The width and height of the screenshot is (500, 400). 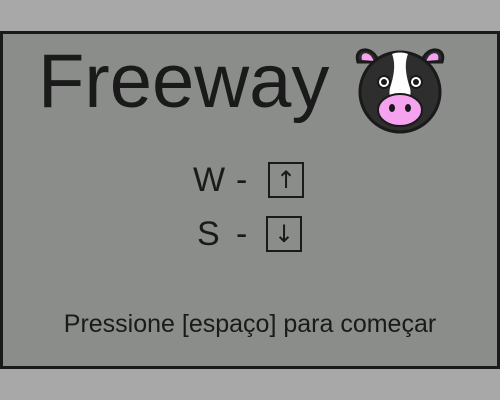 What do you see at coordinates (208, 234) in the screenshot?
I see `control-key-label: S` at bounding box center [208, 234].